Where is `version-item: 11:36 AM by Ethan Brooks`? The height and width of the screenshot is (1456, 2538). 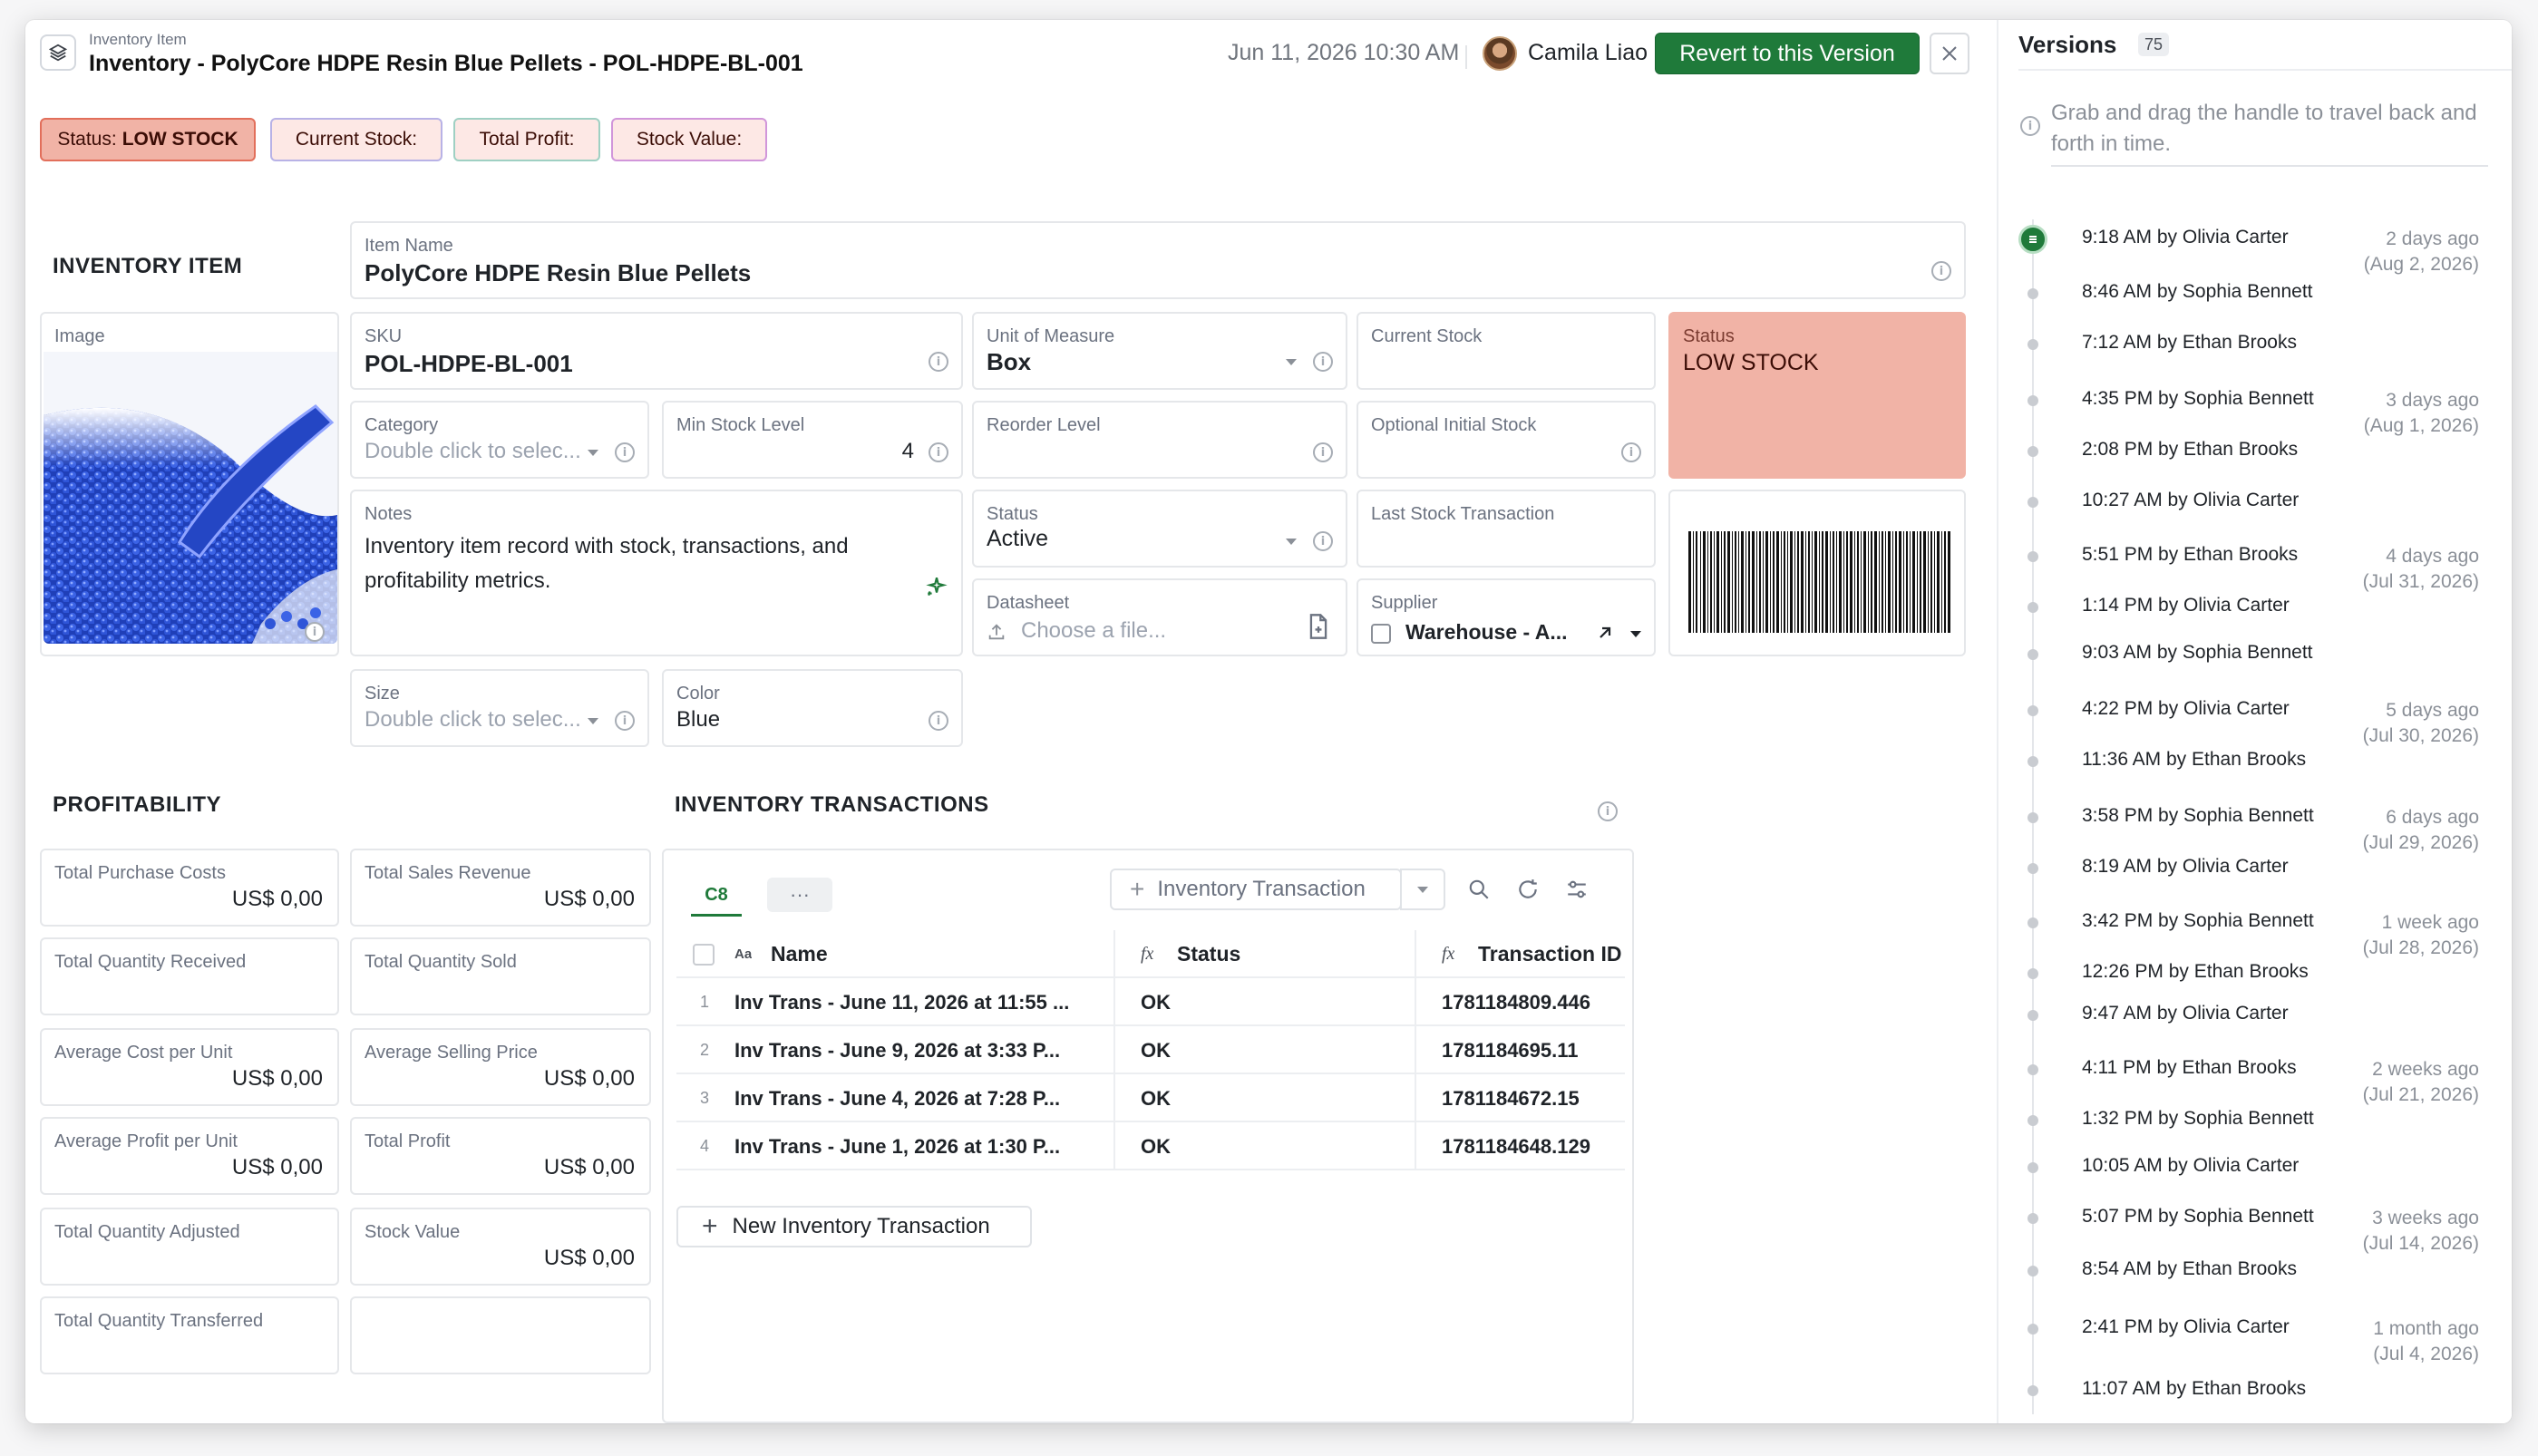
version-item: 11:36 AM by Ethan Brooks is located at coordinates (2194, 760).